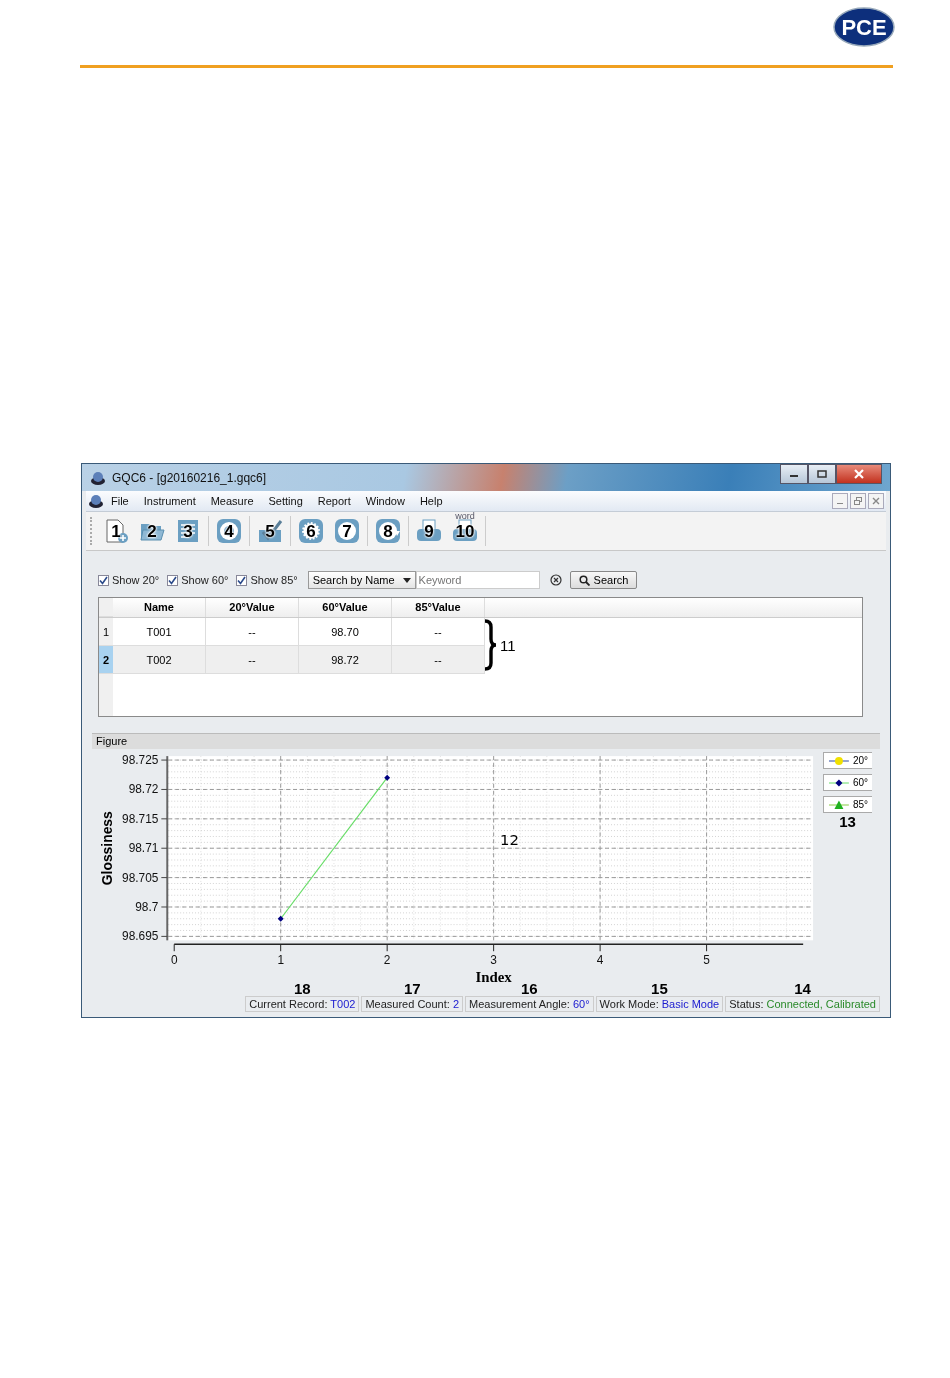 The height and width of the screenshot is (1378, 950). What do you see at coordinates (509, 840) in the screenshot?
I see `callout-number: 12` at bounding box center [509, 840].